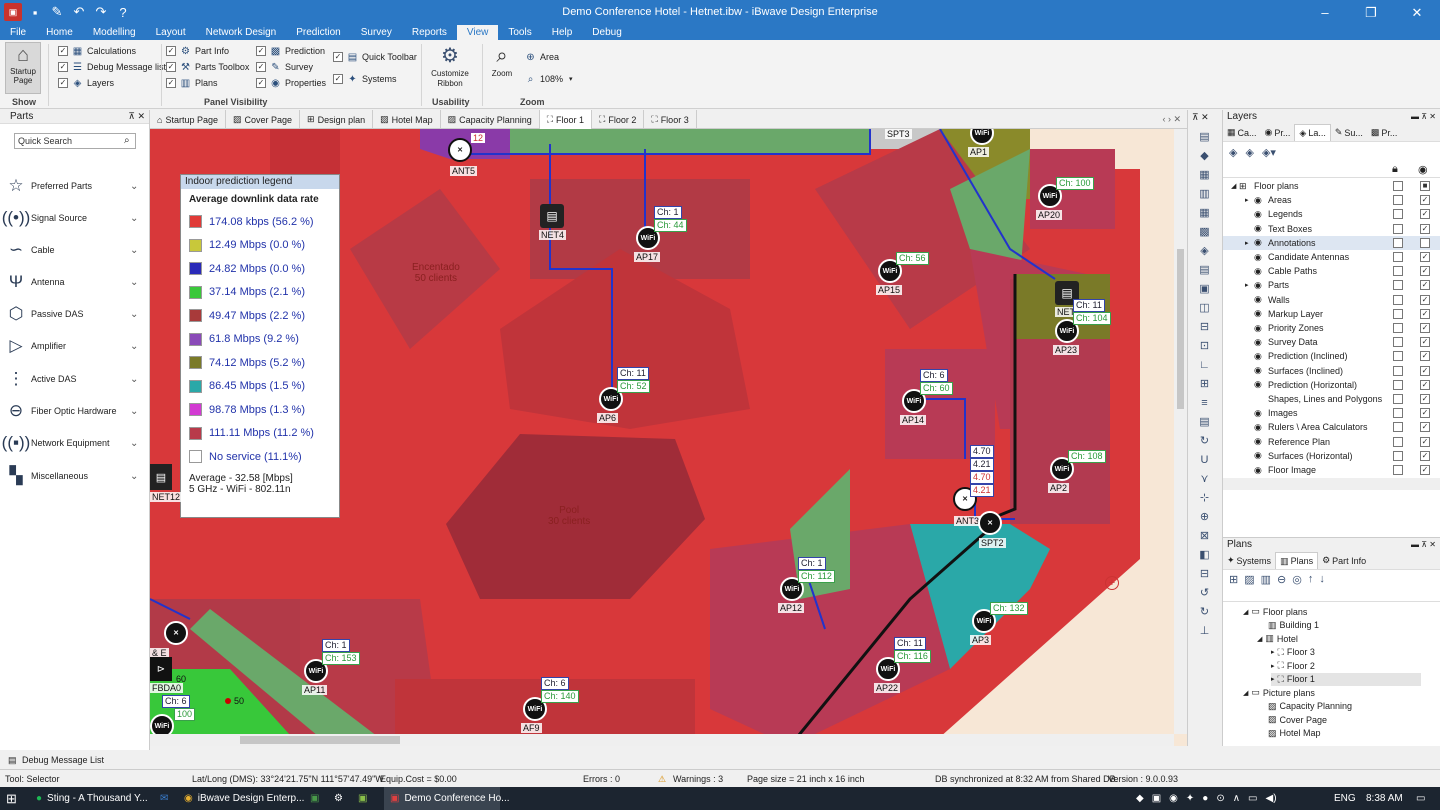 This screenshot has height=810, width=1440. I want to click on toolbar-tool-icon: ◈, so click(1205, 251).